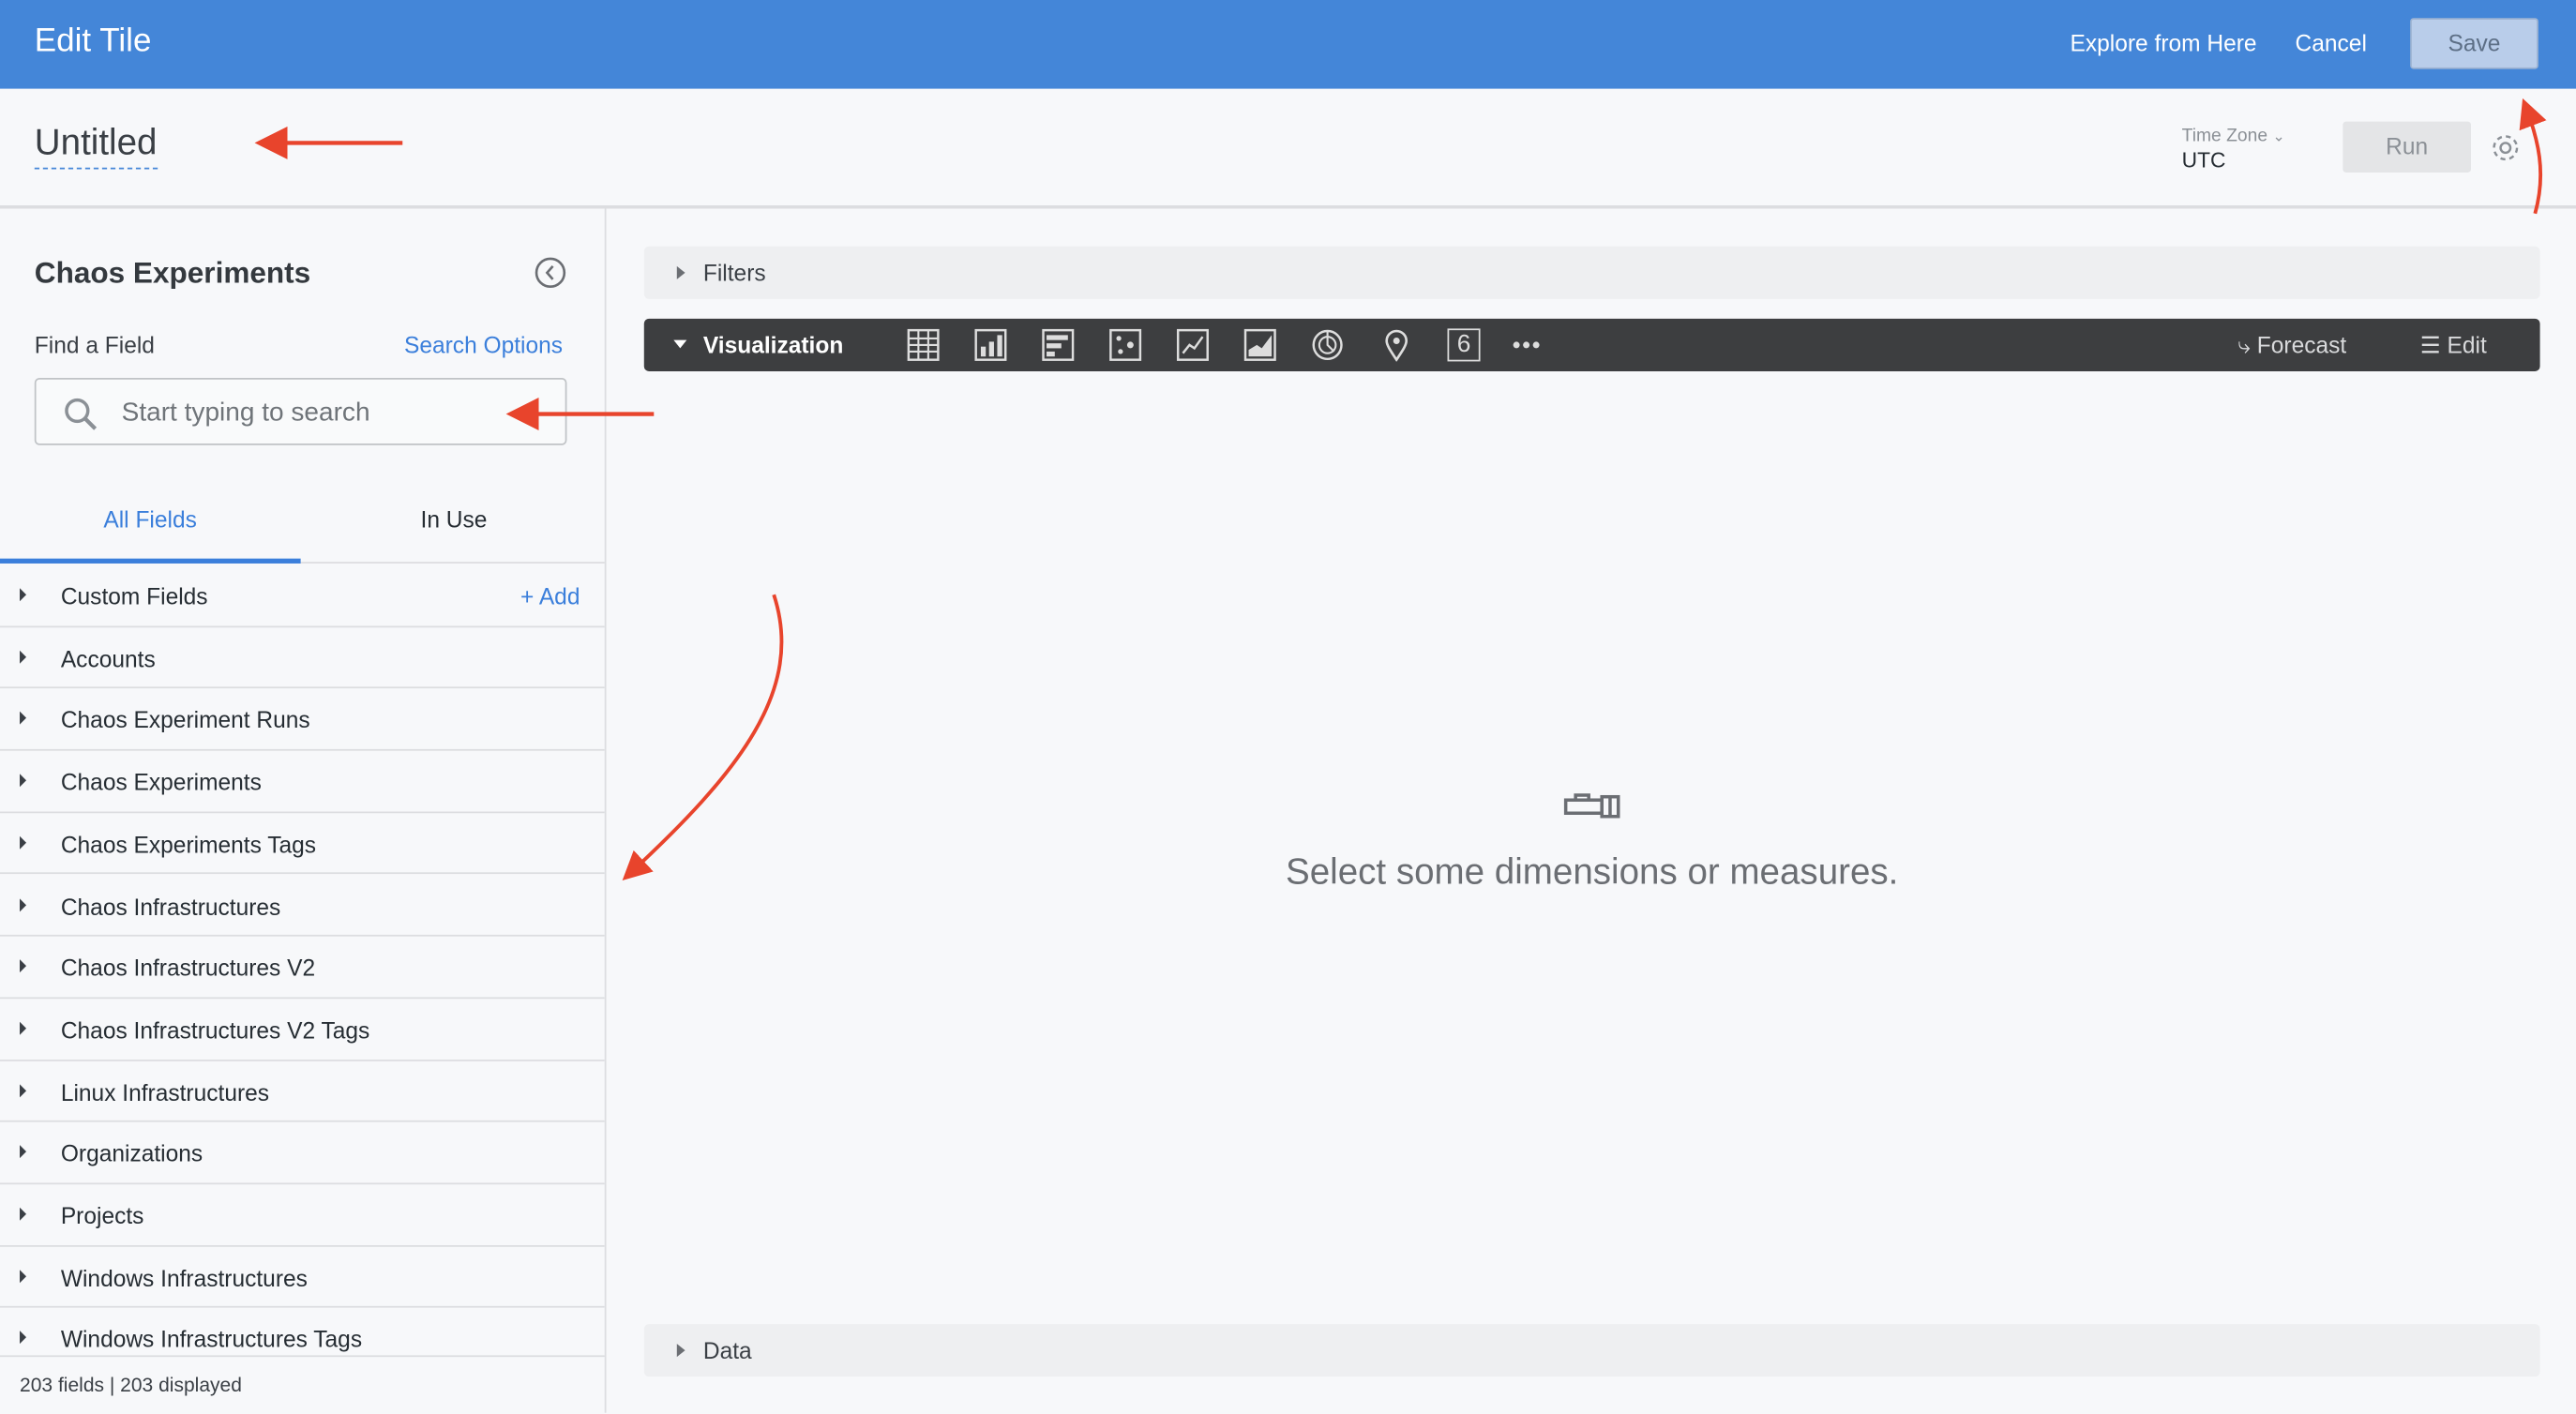  What do you see at coordinates (161, 782) in the screenshot?
I see `view-label: Chaos Experiments` at bounding box center [161, 782].